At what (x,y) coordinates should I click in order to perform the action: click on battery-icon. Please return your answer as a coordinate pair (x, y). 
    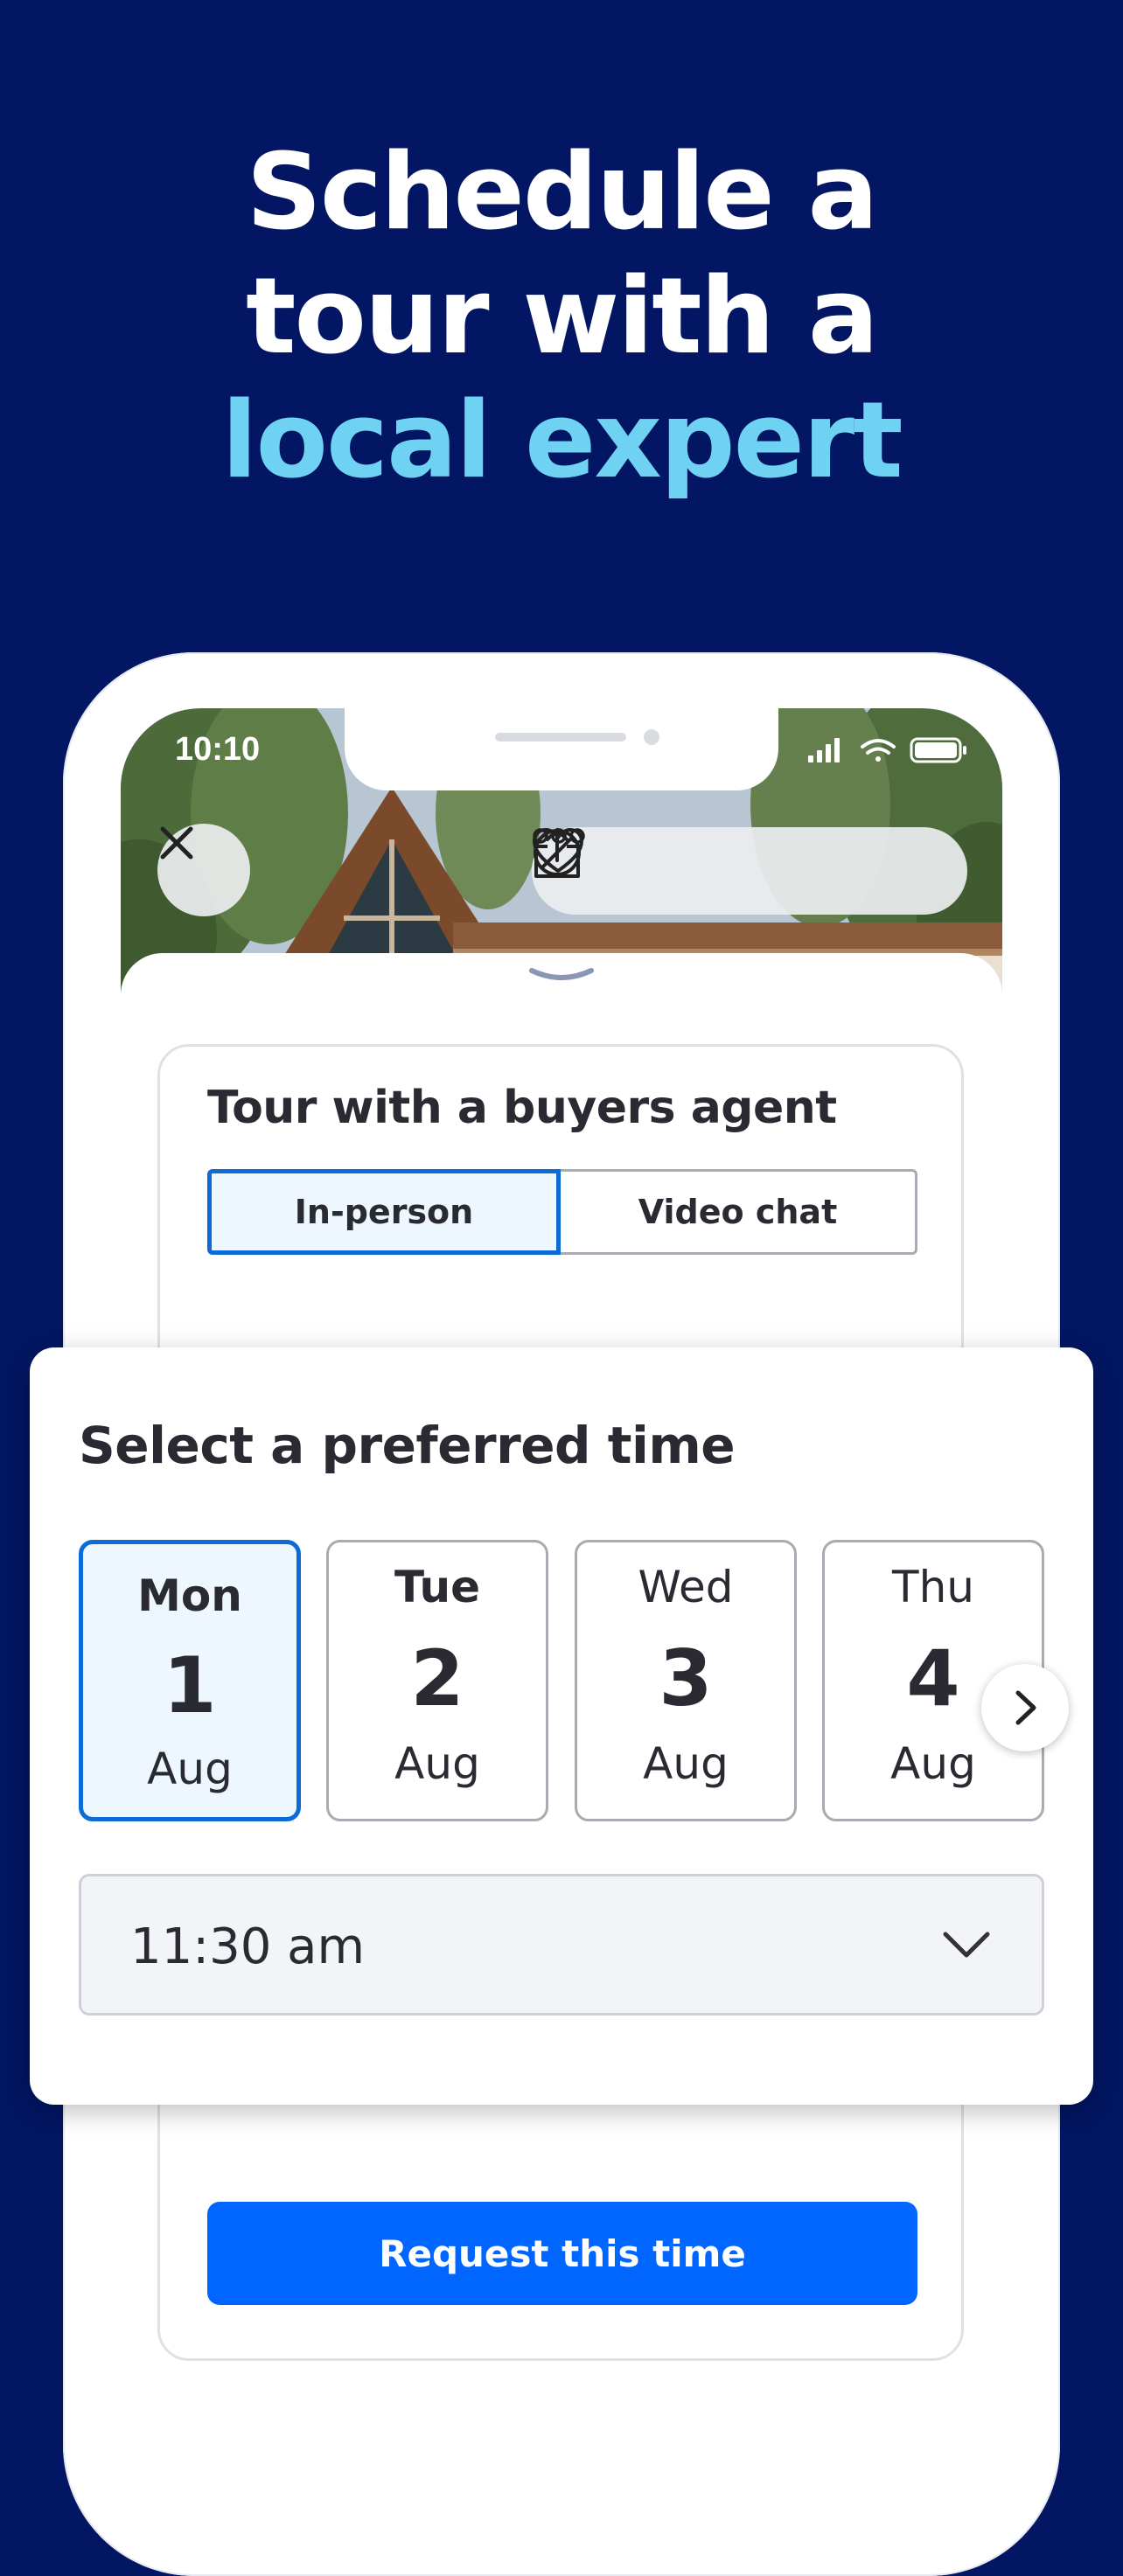
    Looking at the image, I should click on (938, 750).